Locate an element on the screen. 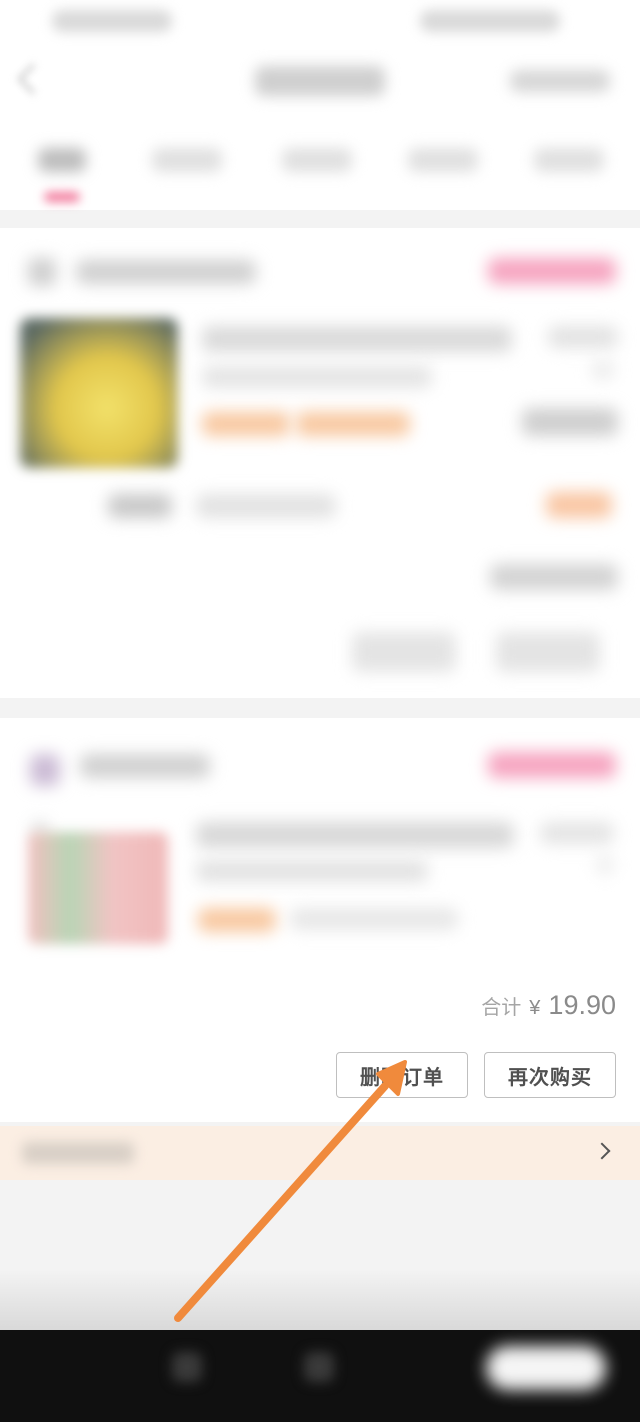  nav-bar is located at coordinates (320, 81).